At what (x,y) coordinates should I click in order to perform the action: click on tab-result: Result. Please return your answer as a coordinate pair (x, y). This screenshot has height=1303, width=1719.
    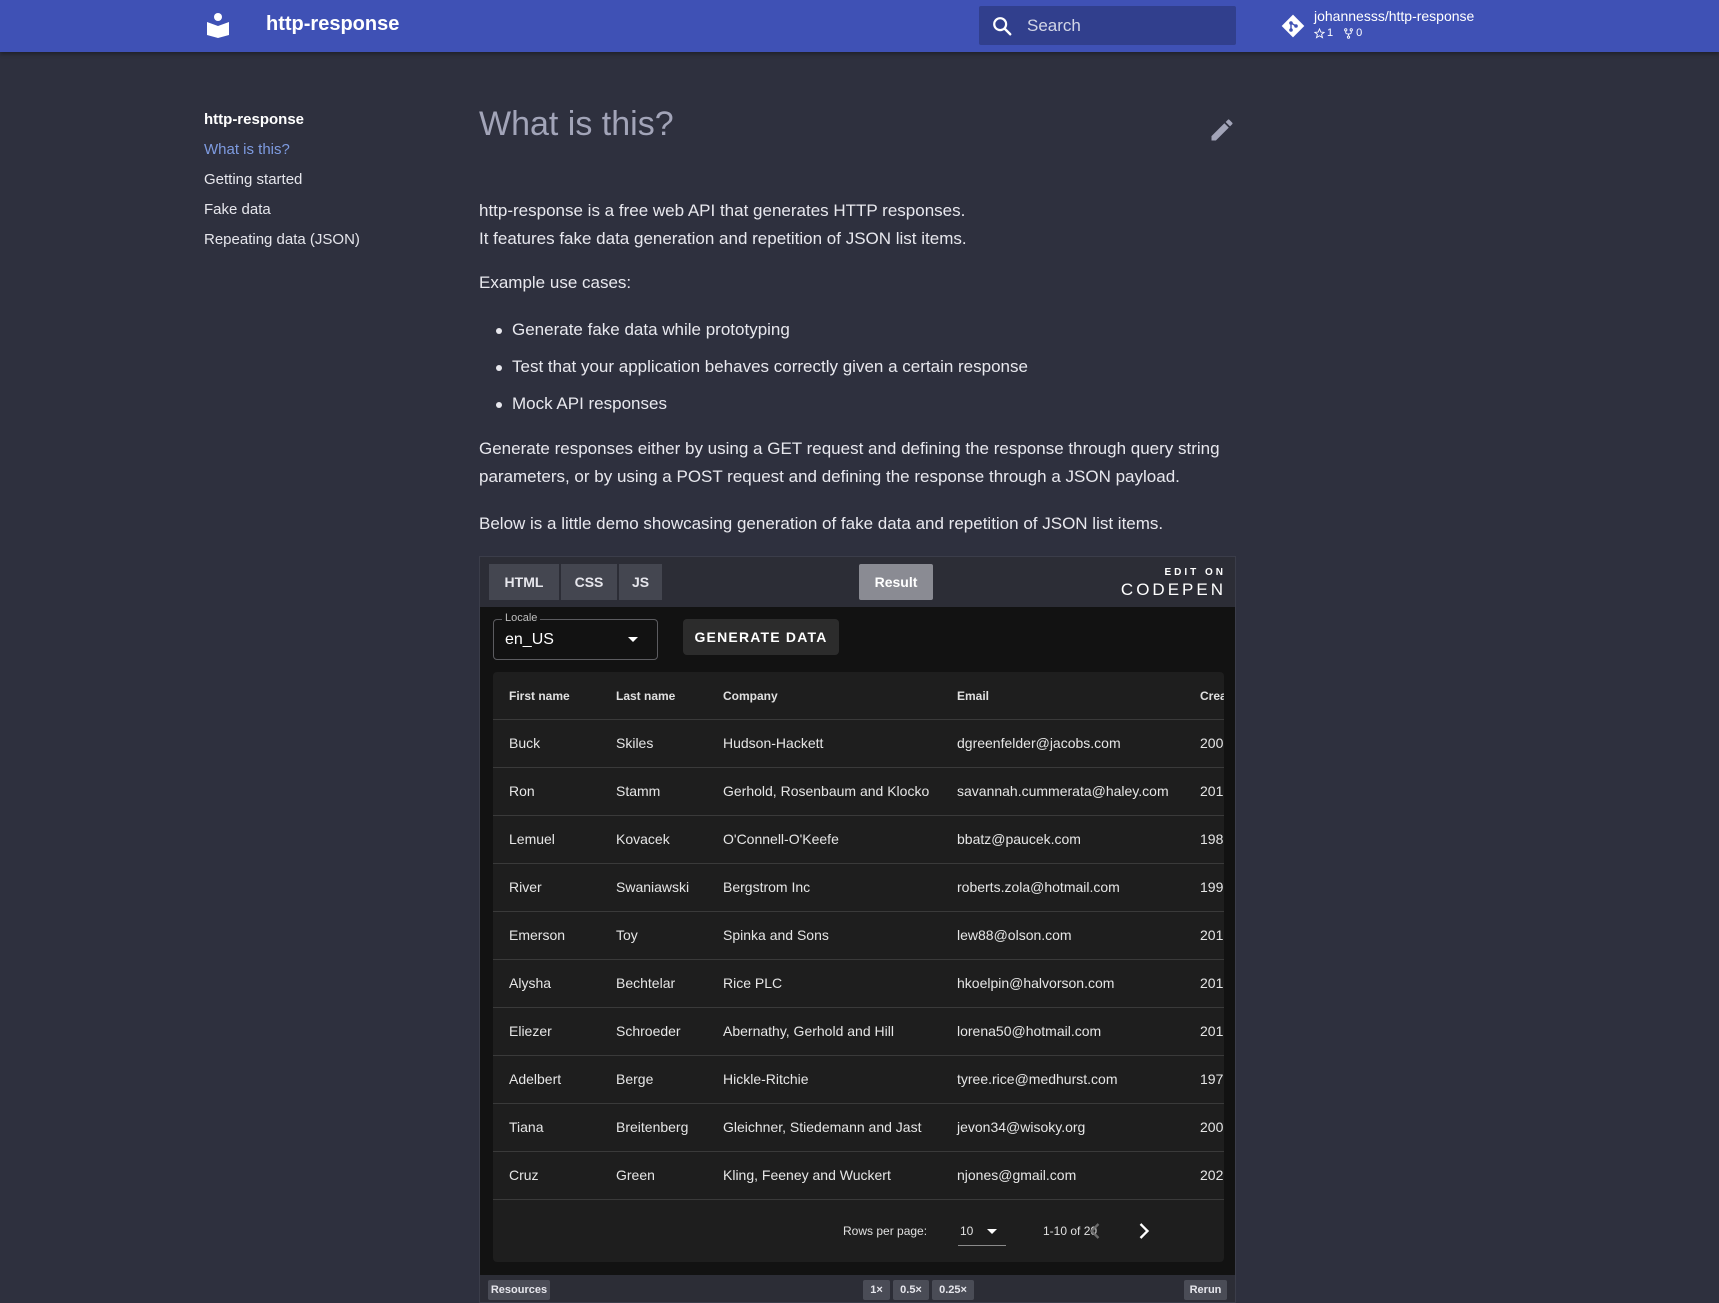
    Looking at the image, I should click on (896, 582).